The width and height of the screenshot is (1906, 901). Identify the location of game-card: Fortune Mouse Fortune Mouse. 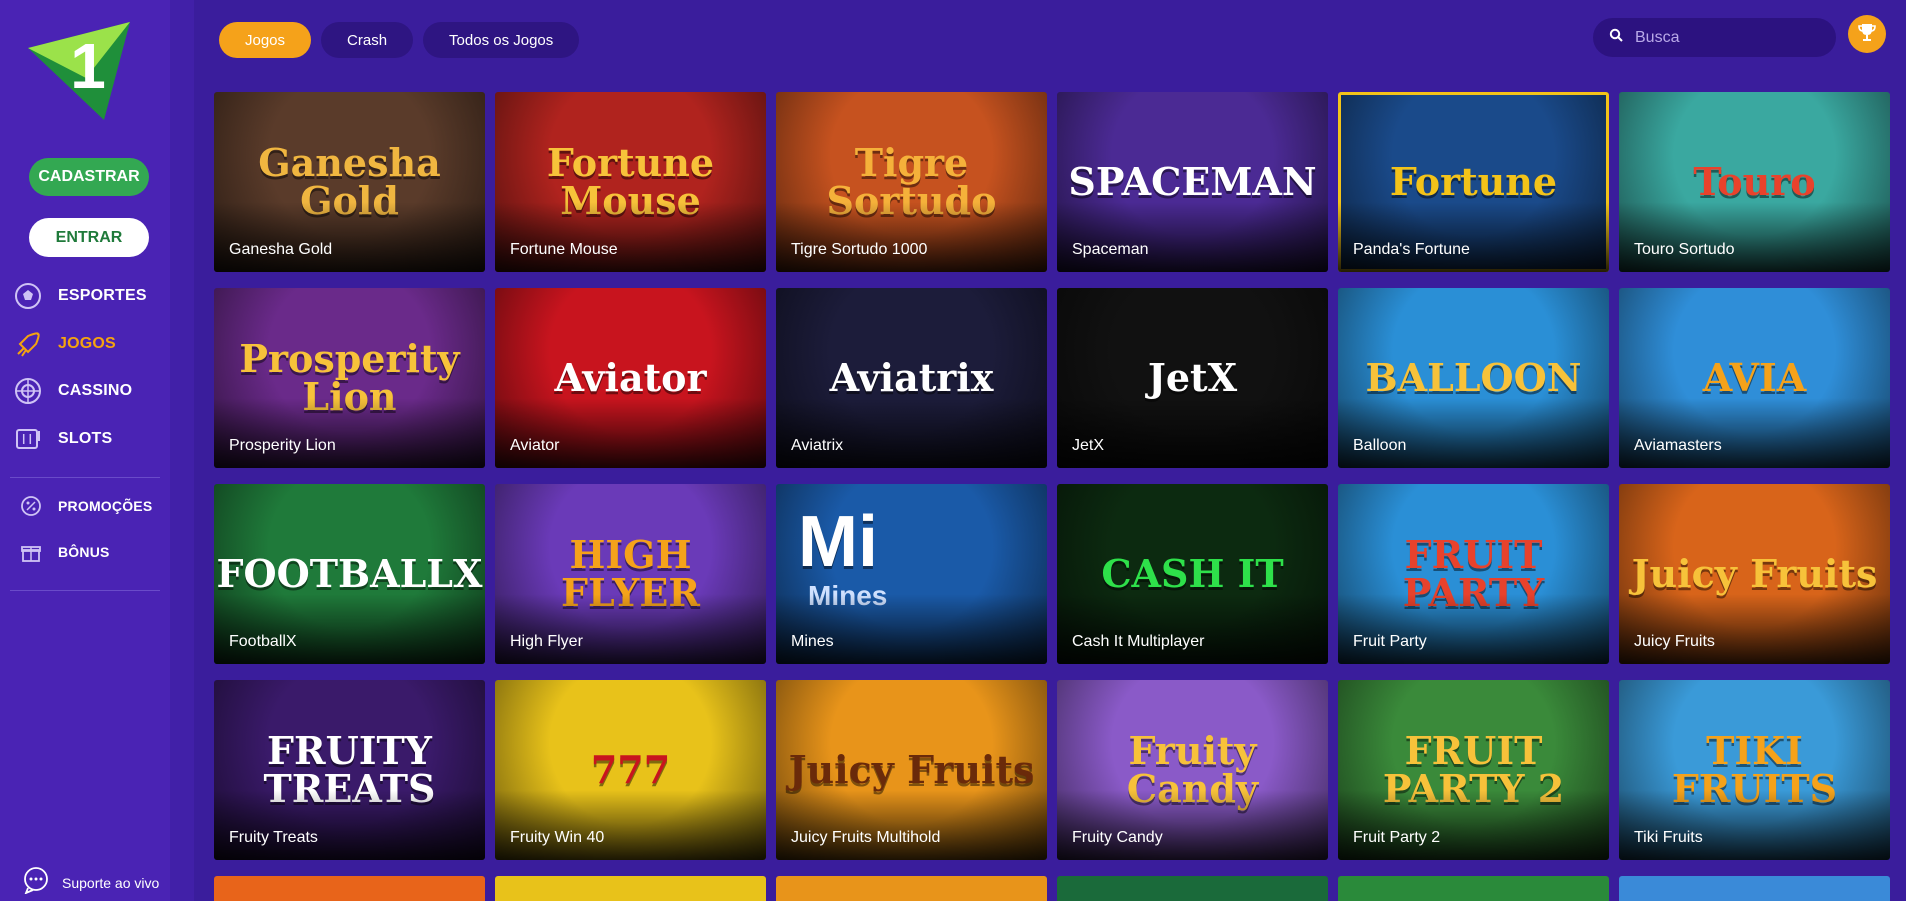
(630, 182).